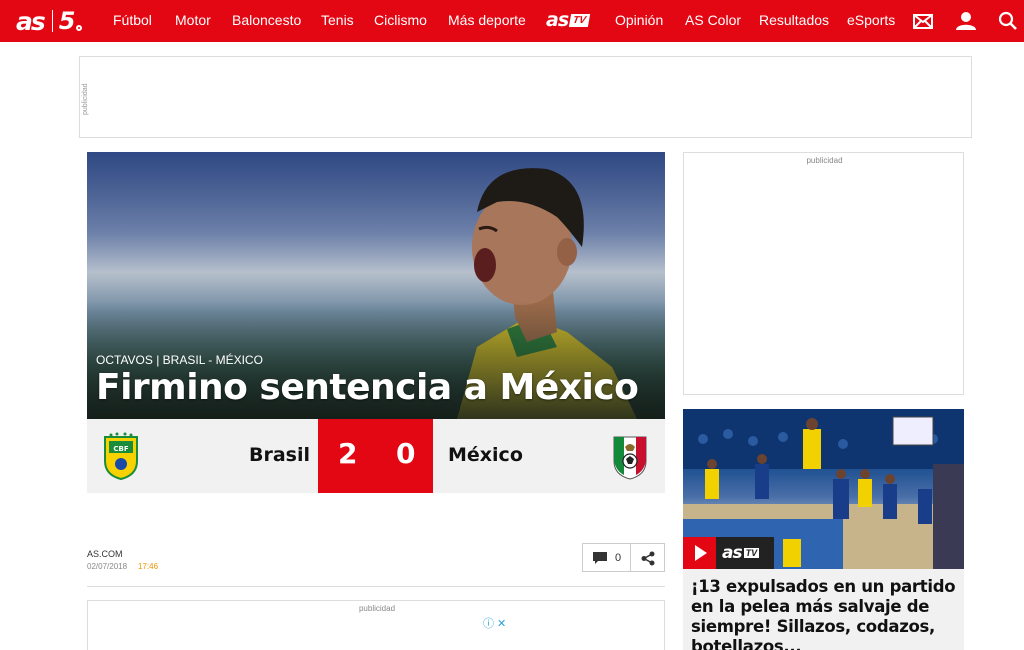 Image resolution: width=1024 pixels, height=650 pixels. What do you see at coordinates (266, 20) in the screenshot?
I see `nav-baloncesto: Baloncesto` at bounding box center [266, 20].